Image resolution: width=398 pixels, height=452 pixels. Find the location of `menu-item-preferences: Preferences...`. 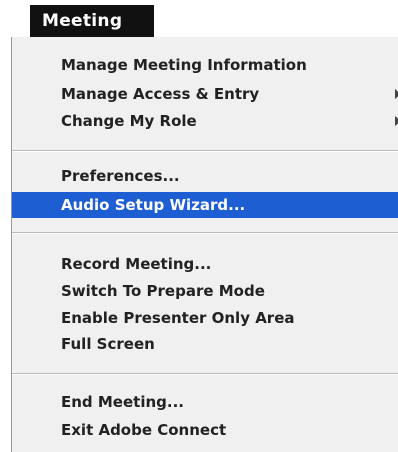

menu-item-preferences: Preferences... is located at coordinates (205, 176).